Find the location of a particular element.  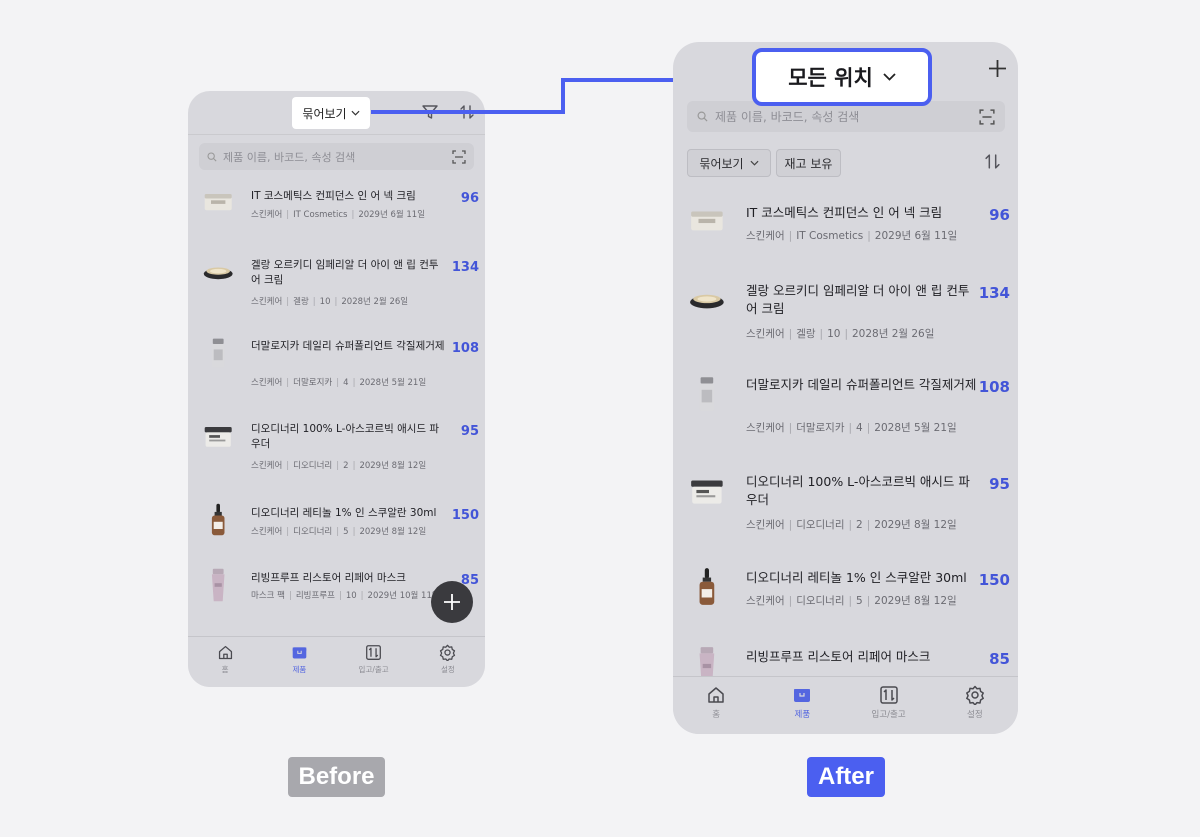

group-view-label: 묶어보기 is located at coordinates (721, 163).